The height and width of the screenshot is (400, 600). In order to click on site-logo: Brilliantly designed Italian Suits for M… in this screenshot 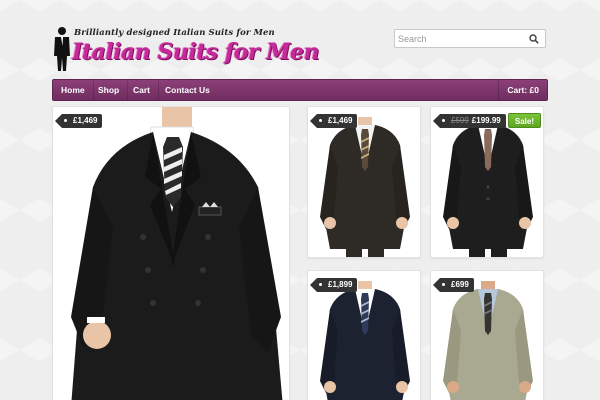, I will do `click(186, 50)`.